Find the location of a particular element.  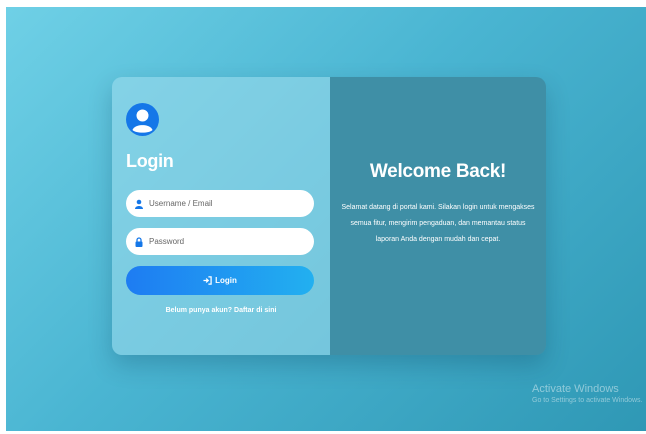

user-icon is located at coordinates (139, 204).